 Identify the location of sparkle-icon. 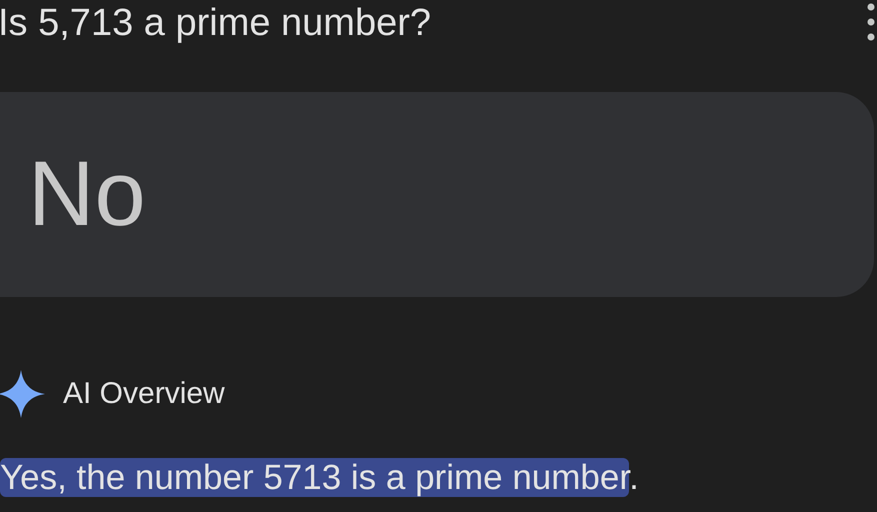
(22, 394).